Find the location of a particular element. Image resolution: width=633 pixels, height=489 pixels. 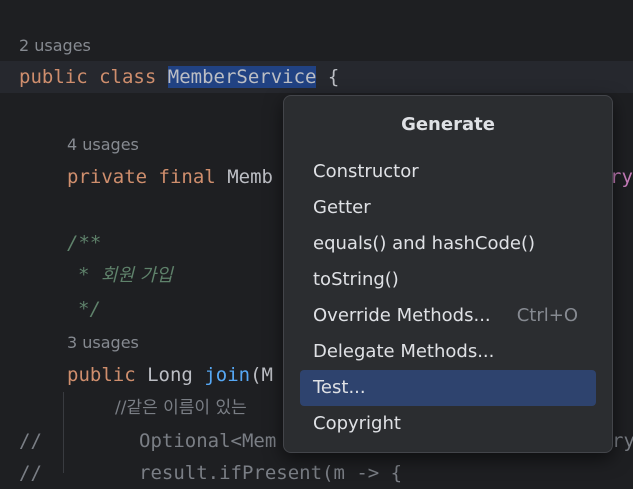

menu-item-override-methods: Override Methods... Ctrl+O is located at coordinates (448, 316).